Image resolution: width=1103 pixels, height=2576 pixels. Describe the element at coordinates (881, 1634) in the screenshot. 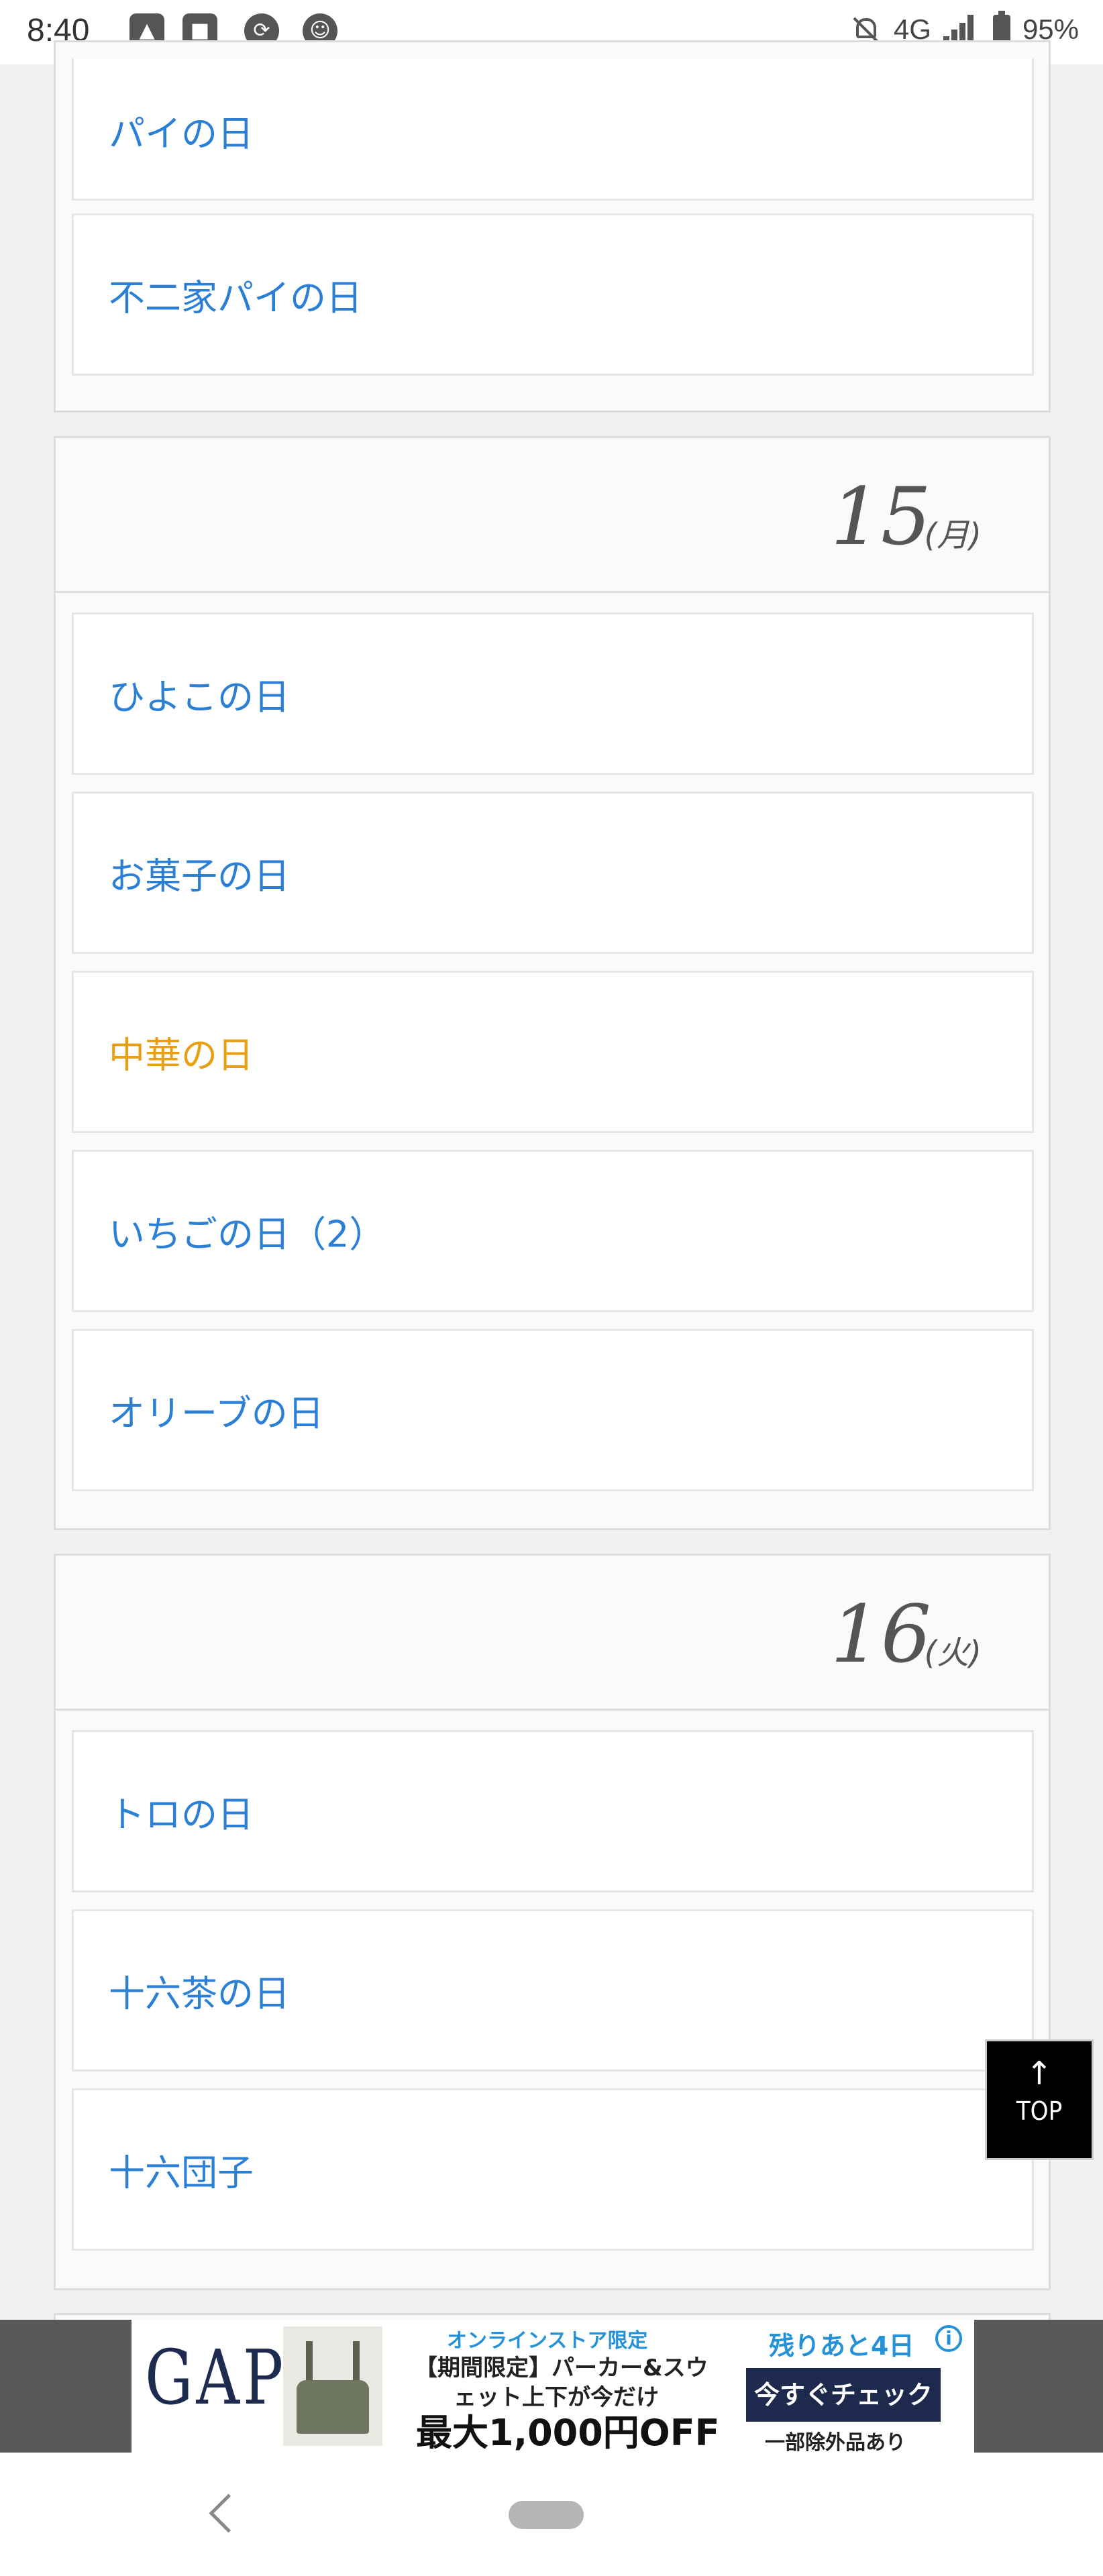

I see `day-number: 16` at that location.